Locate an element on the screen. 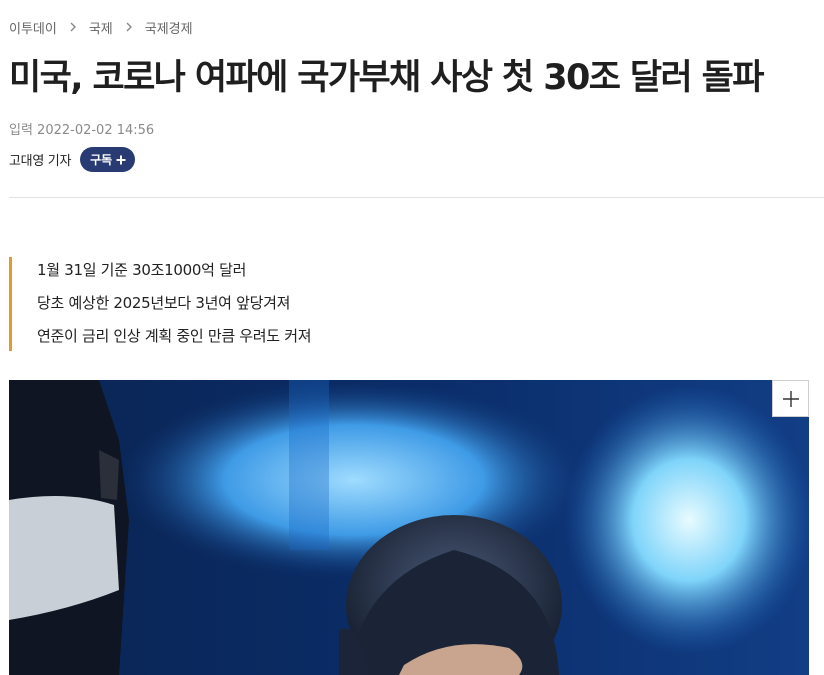 The height and width of the screenshot is (675, 824). expand-photo-button is located at coordinates (790, 398).